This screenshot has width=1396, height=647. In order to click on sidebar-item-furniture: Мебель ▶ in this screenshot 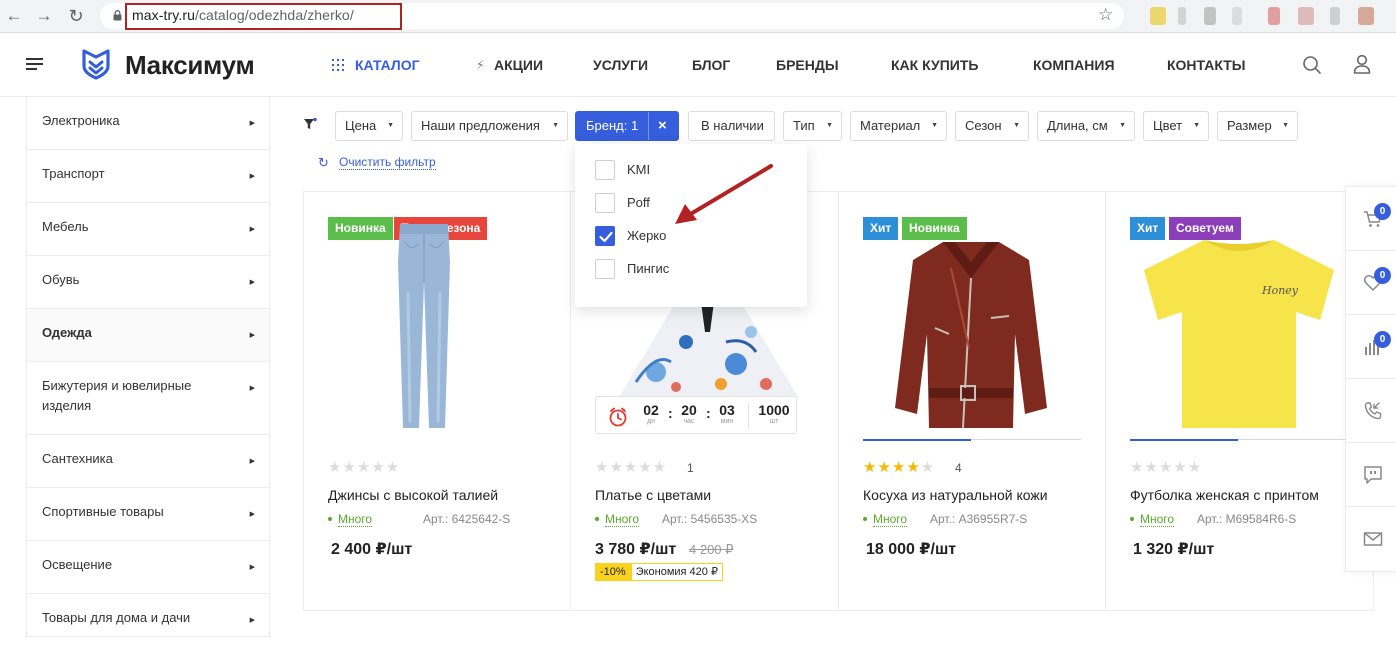, I will do `click(148, 229)`.